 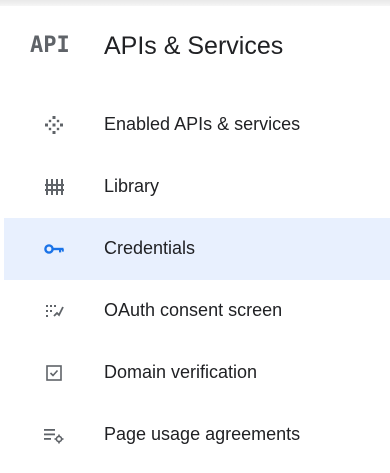 What do you see at coordinates (55, 311) in the screenshot?
I see `consent-icon` at bounding box center [55, 311].